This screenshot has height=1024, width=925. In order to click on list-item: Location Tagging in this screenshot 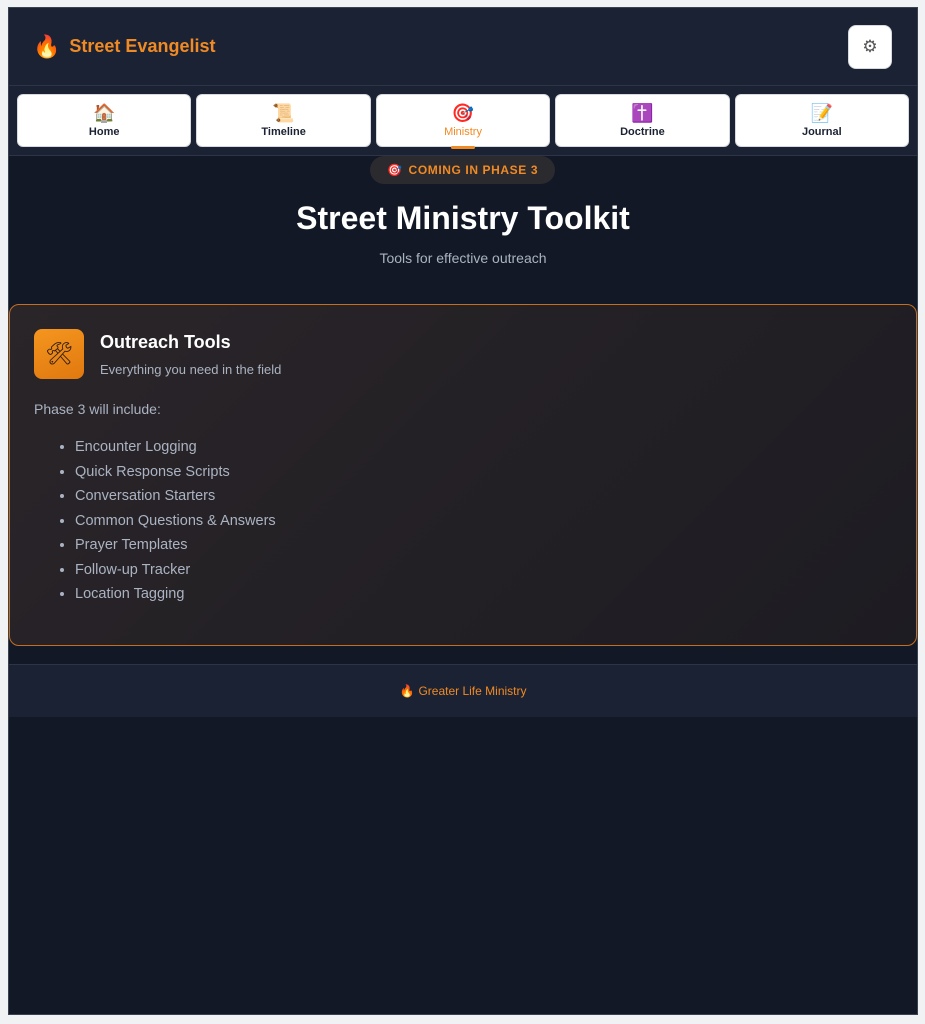, I will do `click(483, 596)`.